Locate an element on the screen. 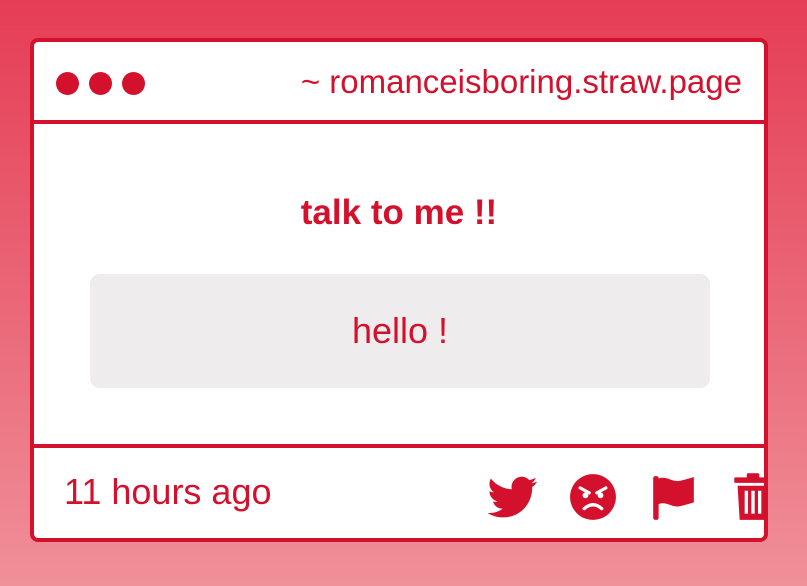 This screenshot has height=586, width=807. flag-icon is located at coordinates (673, 498).